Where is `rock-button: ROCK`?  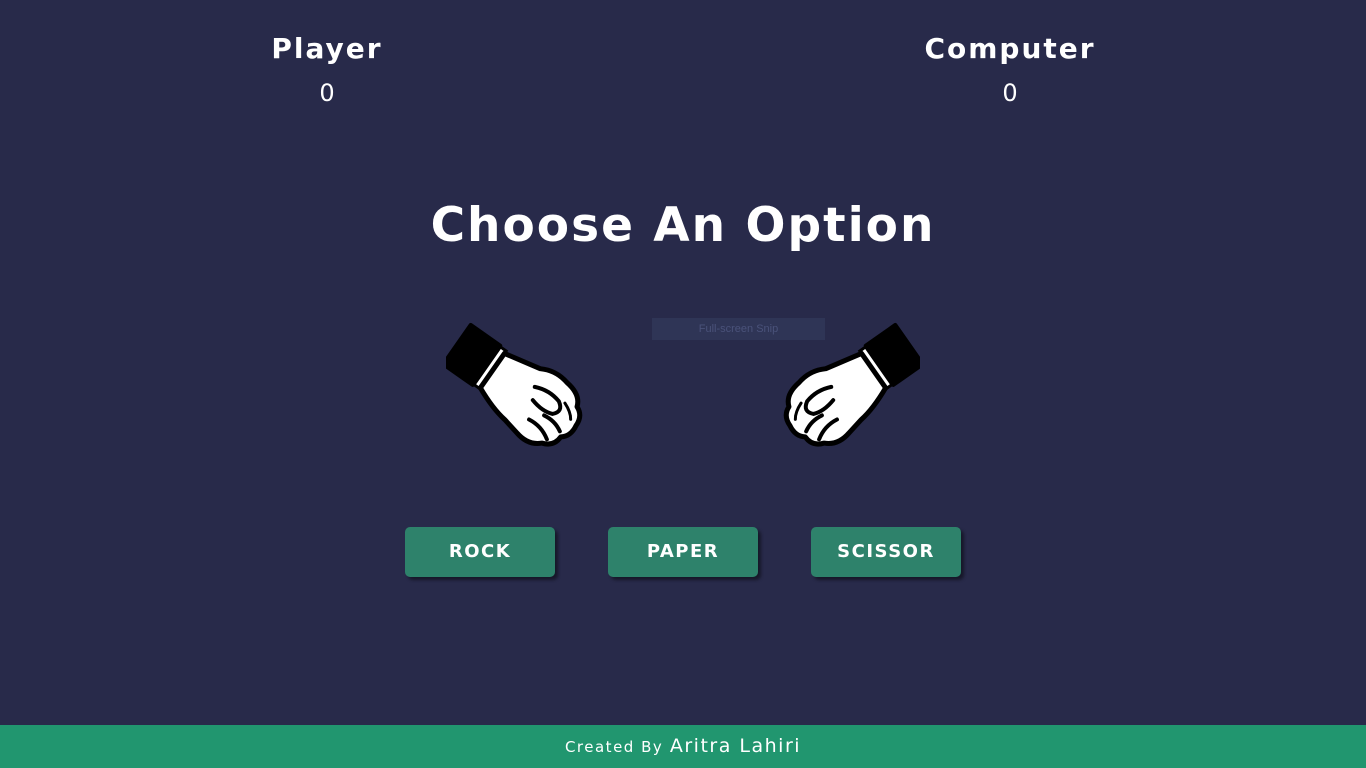
rock-button: ROCK is located at coordinates (480, 552).